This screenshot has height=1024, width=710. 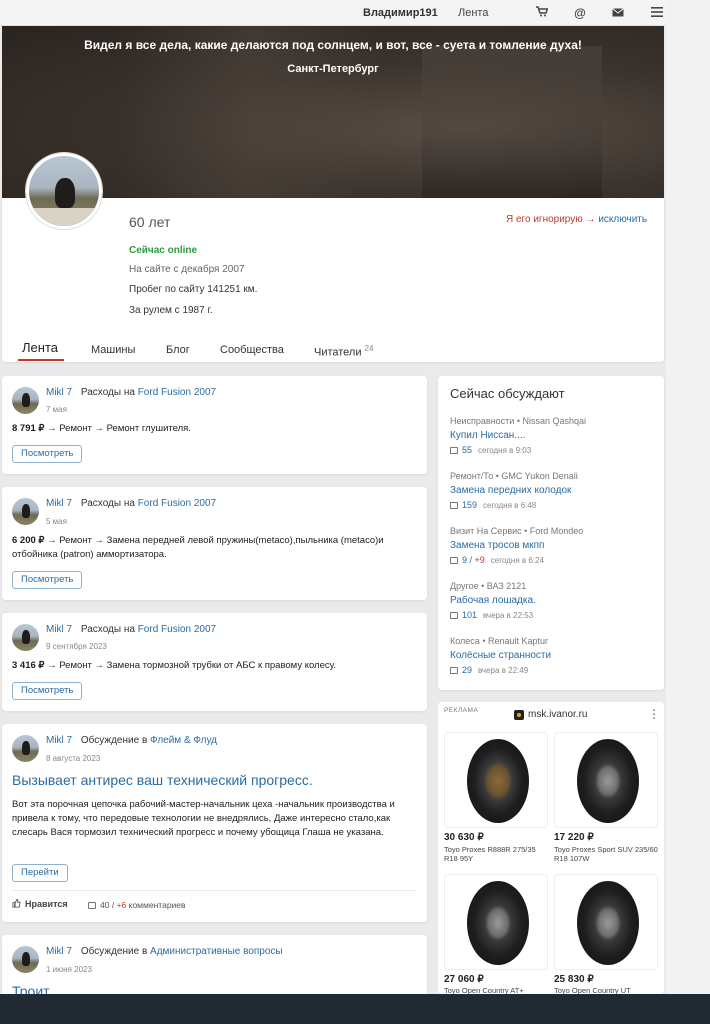 What do you see at coordinates (606, 990) in the screenshot?
I see `ad-product-name: Toyo Open Country UT` at bounding box center [606, 990].